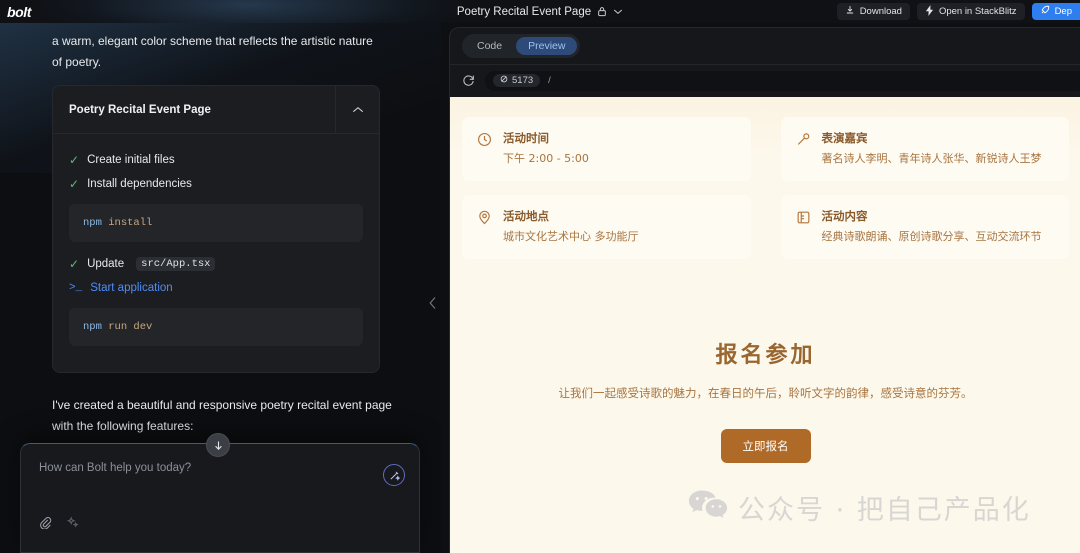 This screenshot has height=553, width=1080. Describe the element at coordinates (526, 216) in the screenshot. I see `card-title: 活动地点` at that location.